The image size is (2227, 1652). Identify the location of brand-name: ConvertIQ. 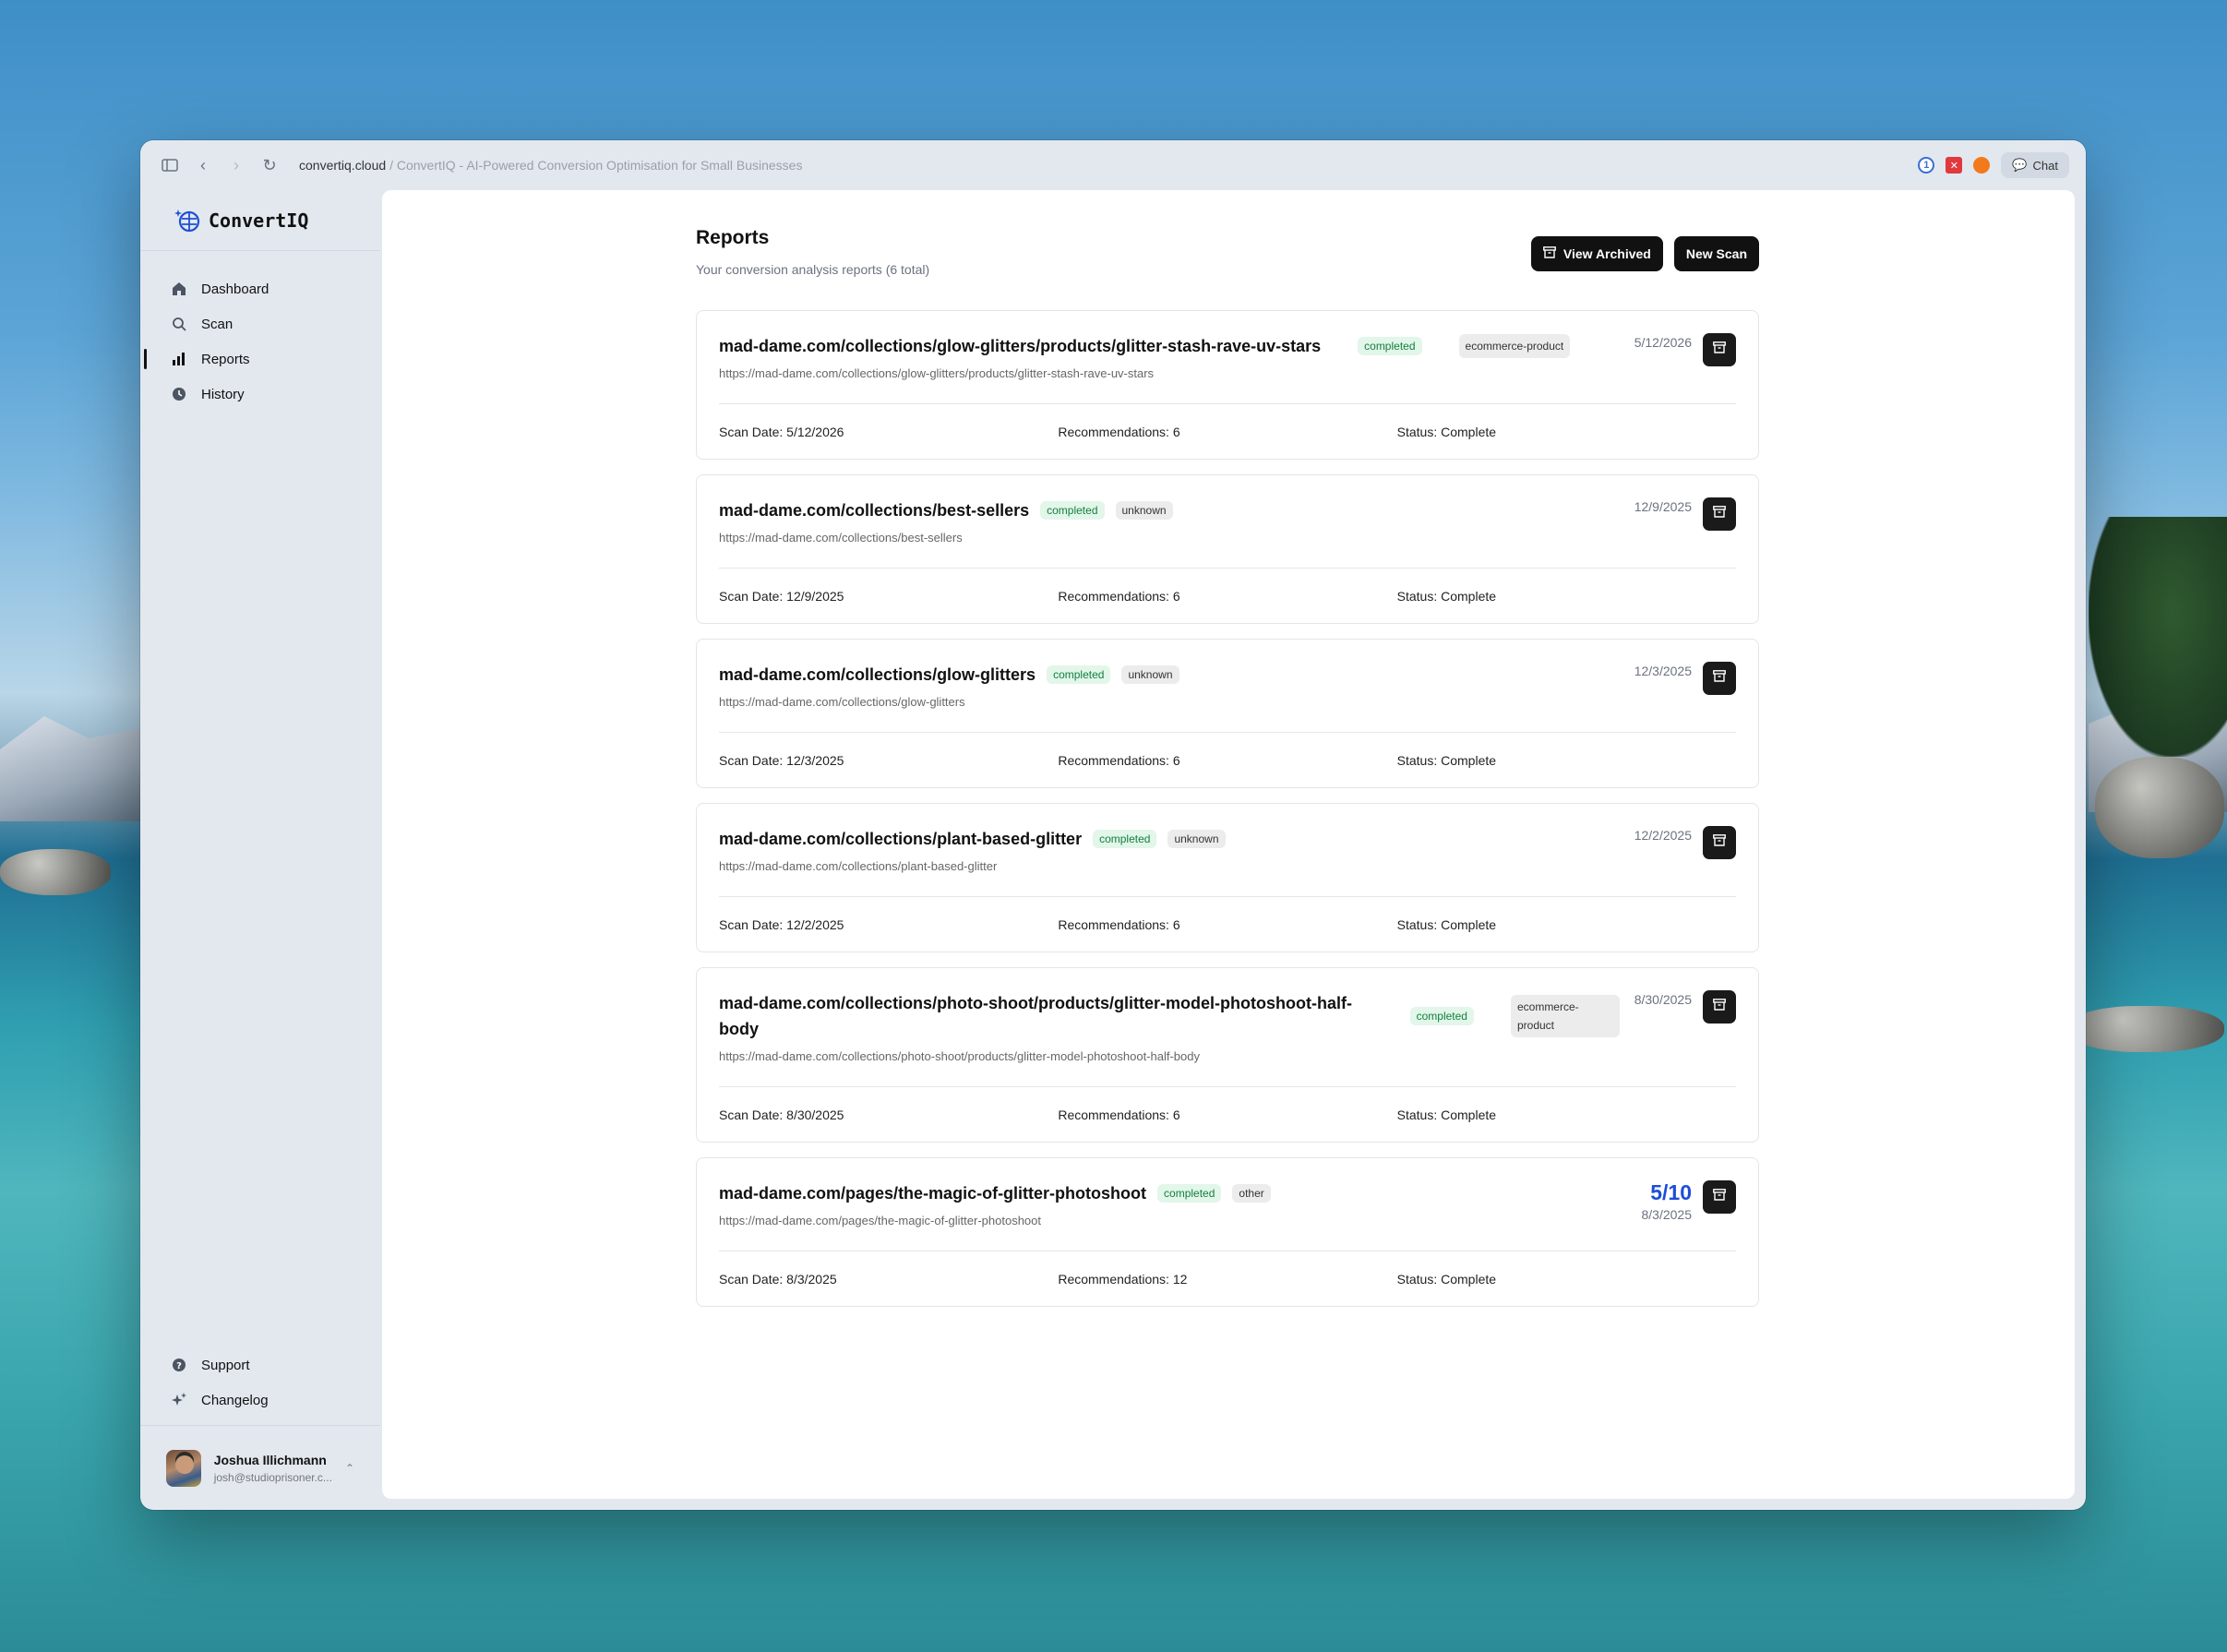
(259, 221).